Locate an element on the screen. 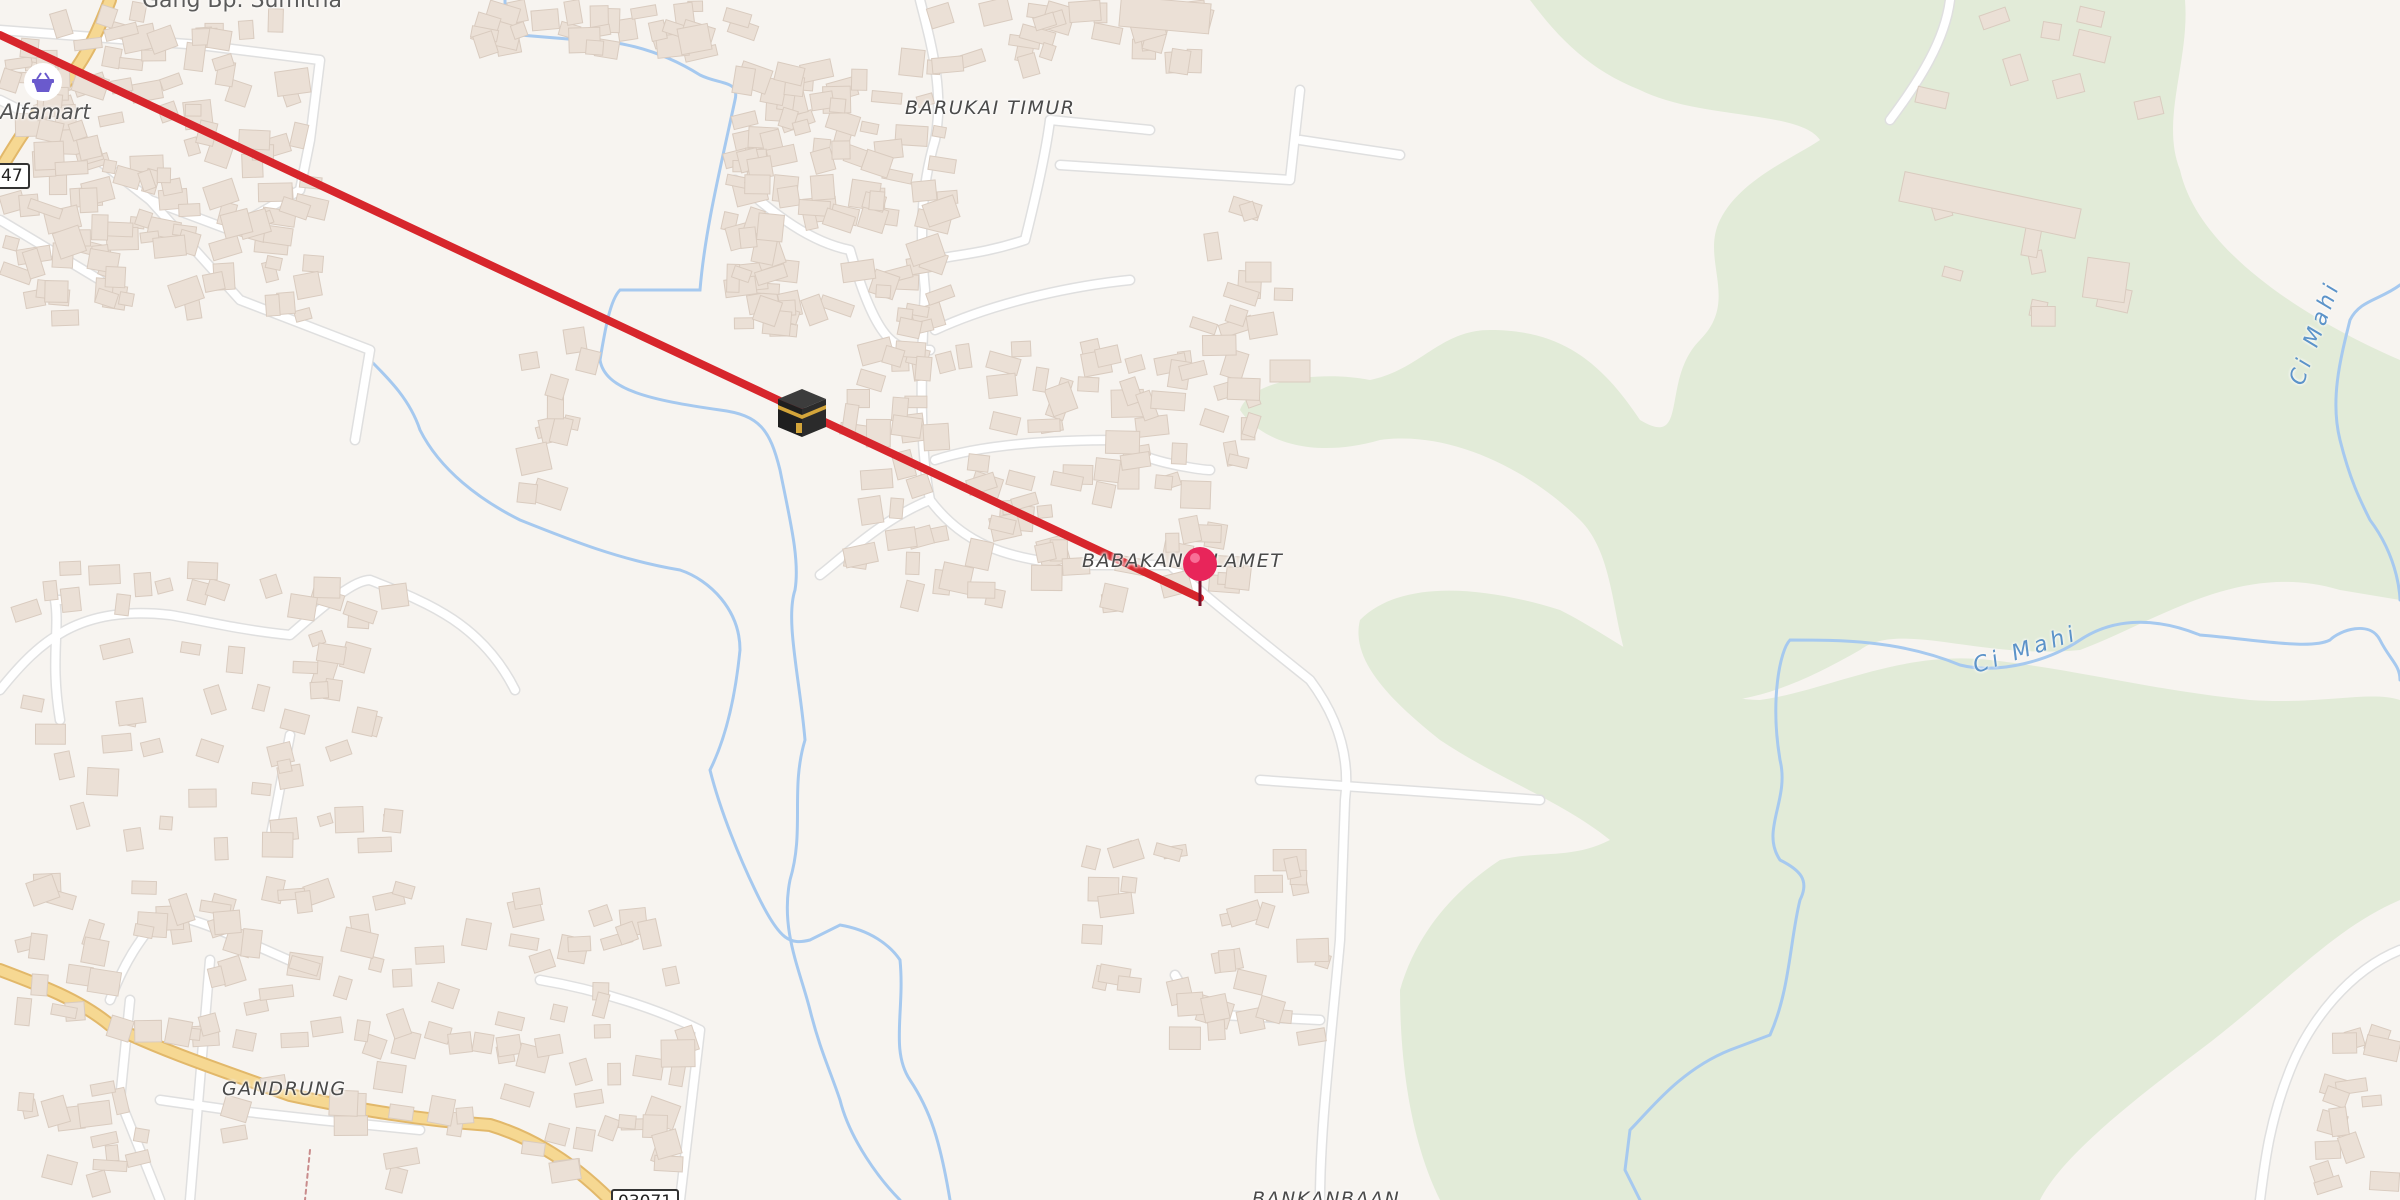 The image size is (2400, 1200). poi-label-alfamart: Alfamart is located at coordinates (45, 112).